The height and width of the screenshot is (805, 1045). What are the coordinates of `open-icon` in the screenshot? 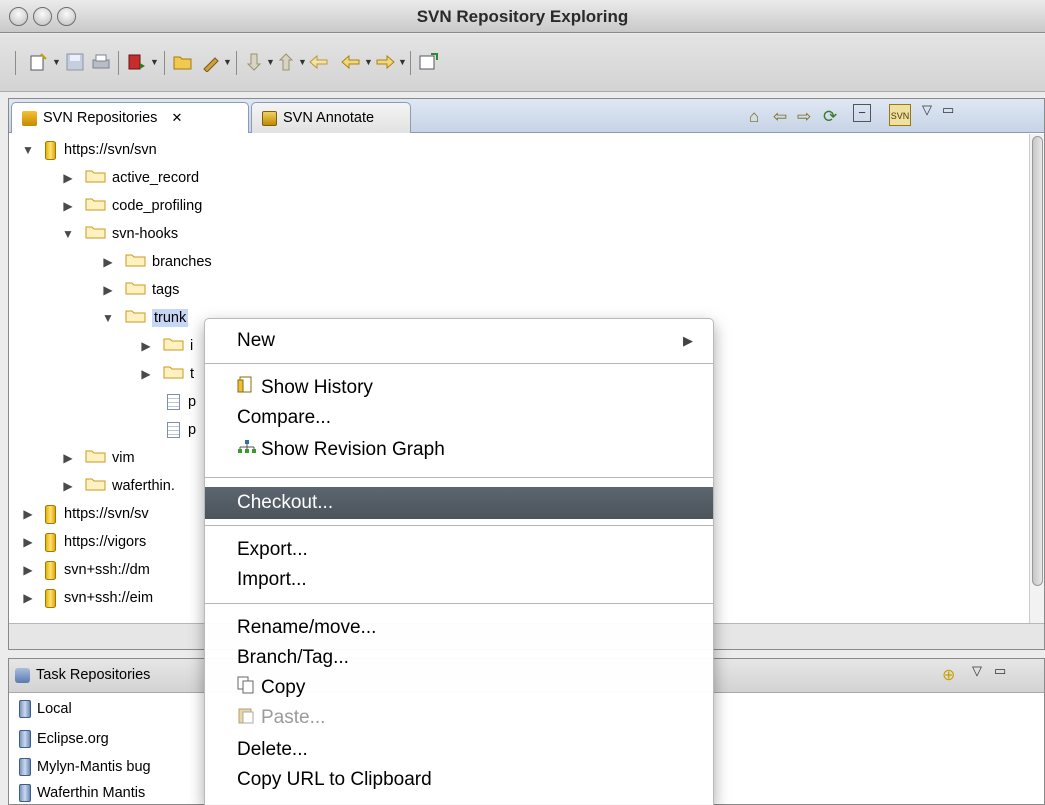 It's located at (183, 62).